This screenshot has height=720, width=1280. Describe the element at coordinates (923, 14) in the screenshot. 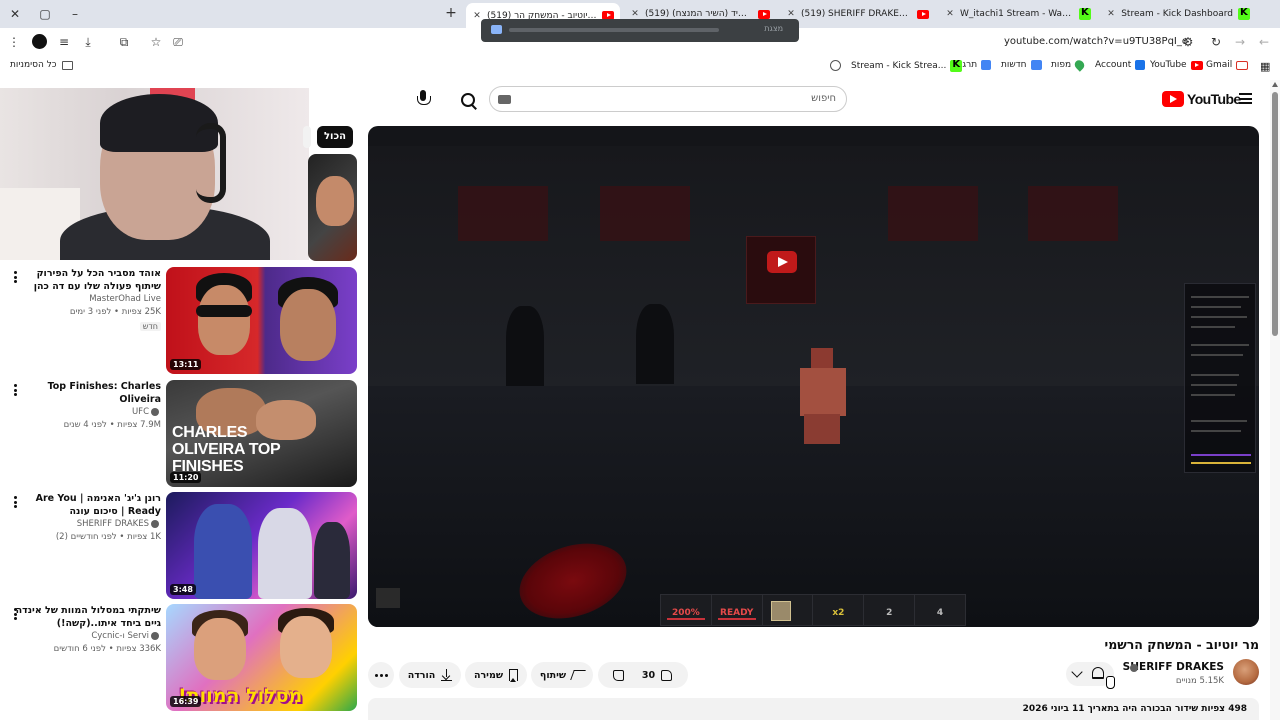

I see `youtube-favicon-icon` at that location.